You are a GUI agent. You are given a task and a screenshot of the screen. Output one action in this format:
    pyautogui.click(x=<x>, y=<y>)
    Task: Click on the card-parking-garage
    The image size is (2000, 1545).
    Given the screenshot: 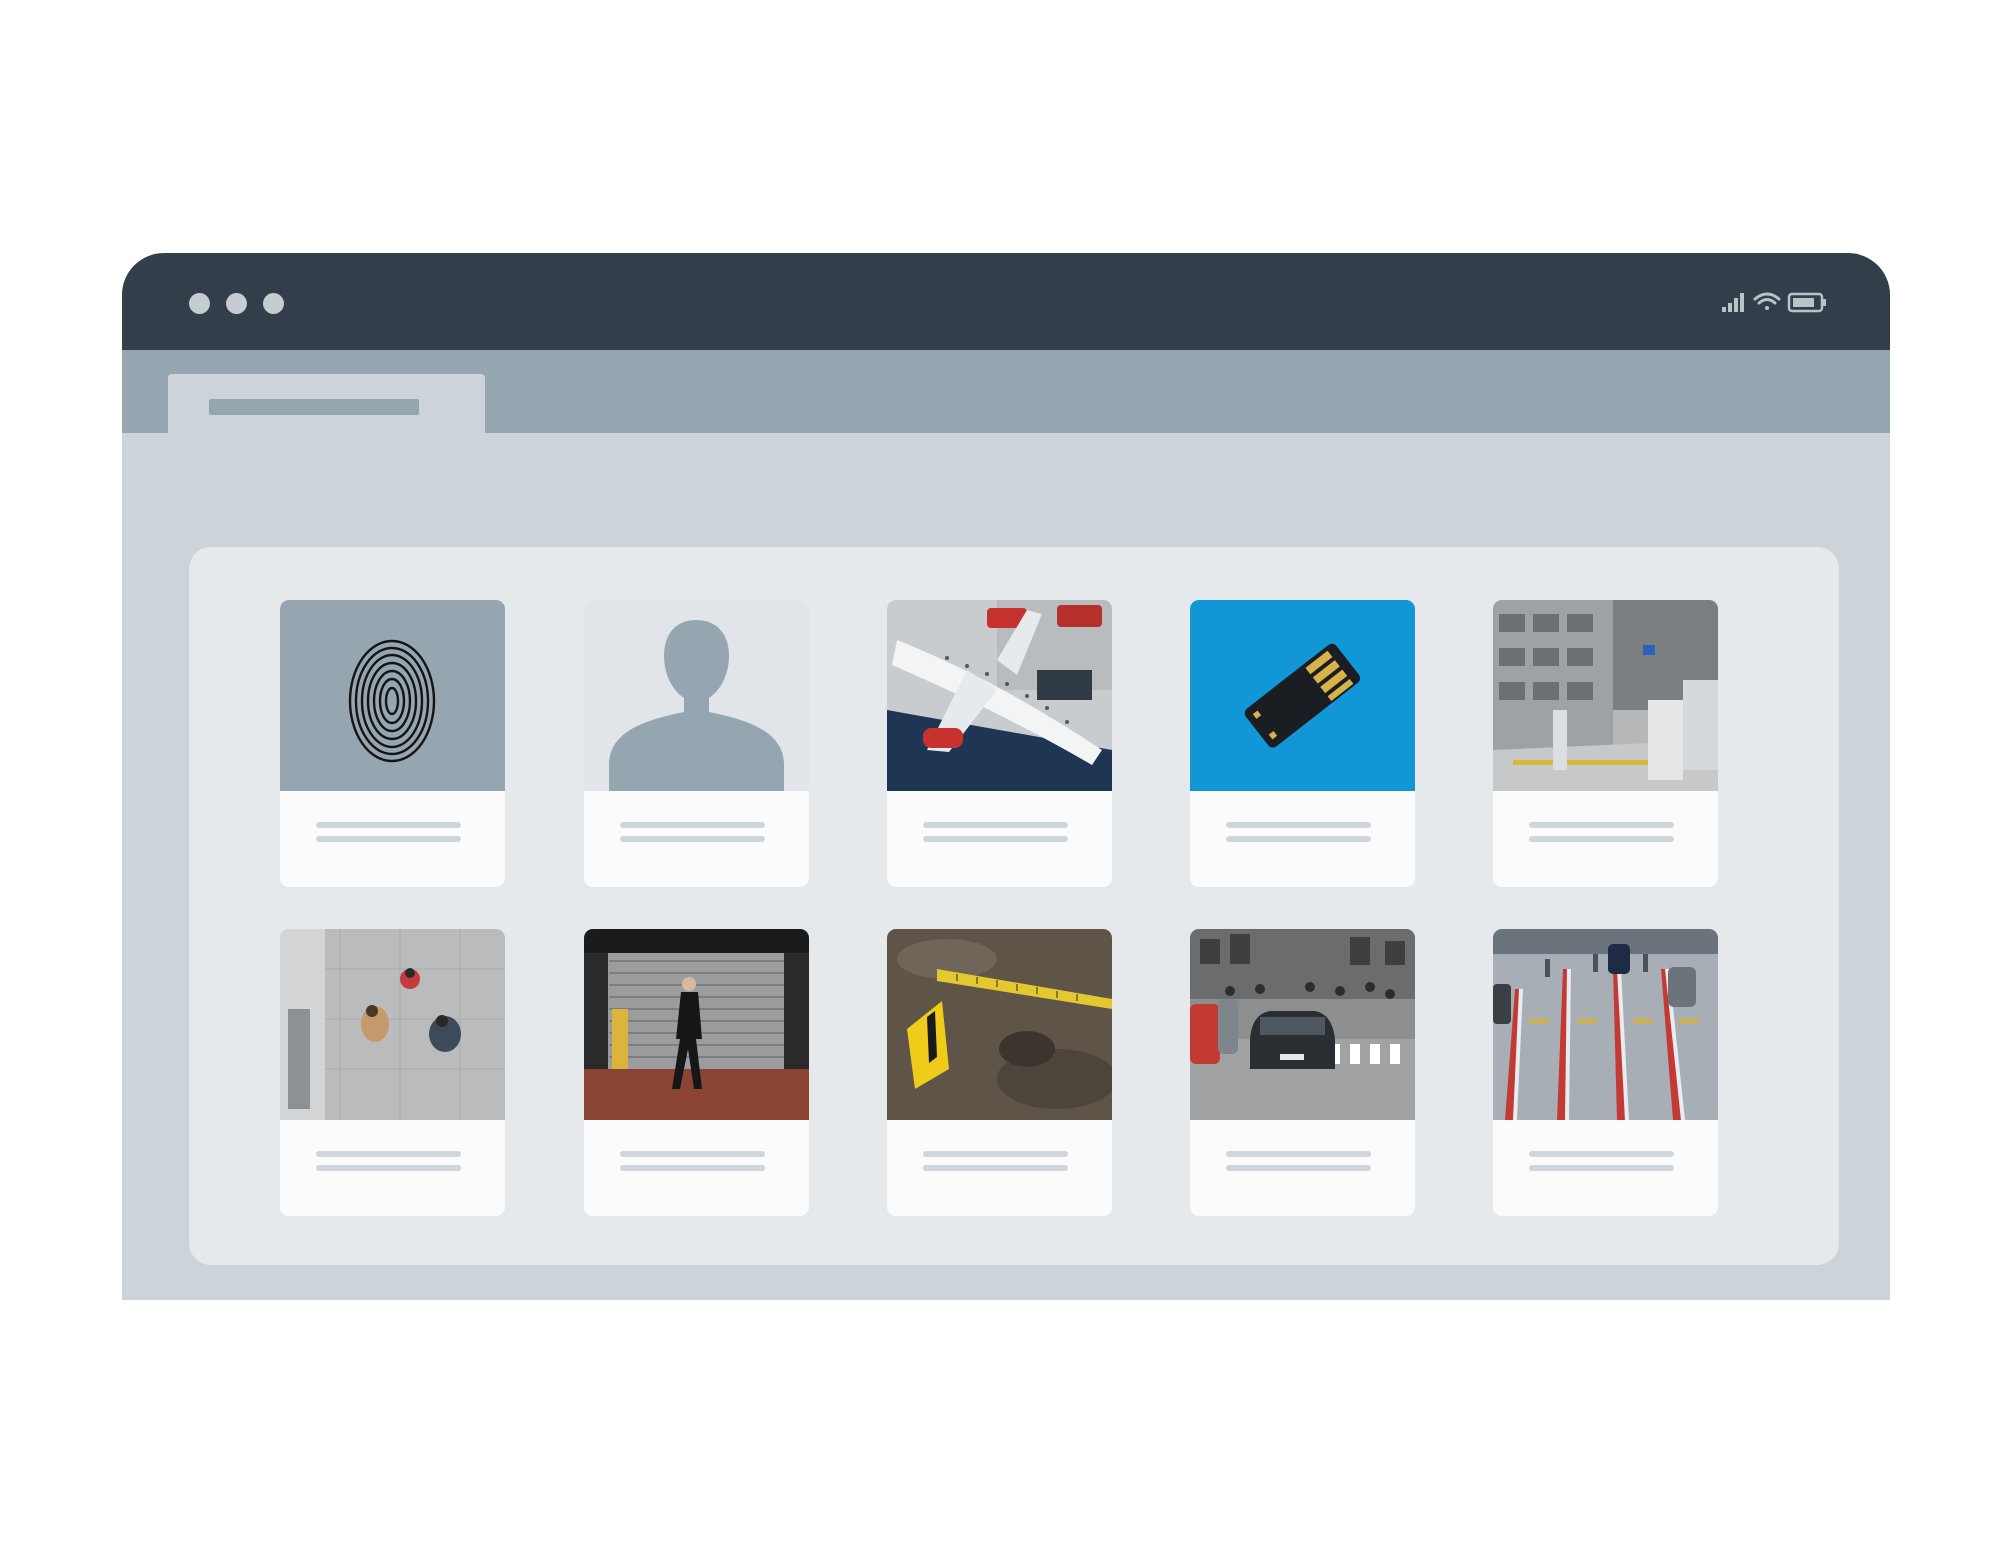 What is the action you would take?
    pyautogui.click(x=1605, y=743)
    